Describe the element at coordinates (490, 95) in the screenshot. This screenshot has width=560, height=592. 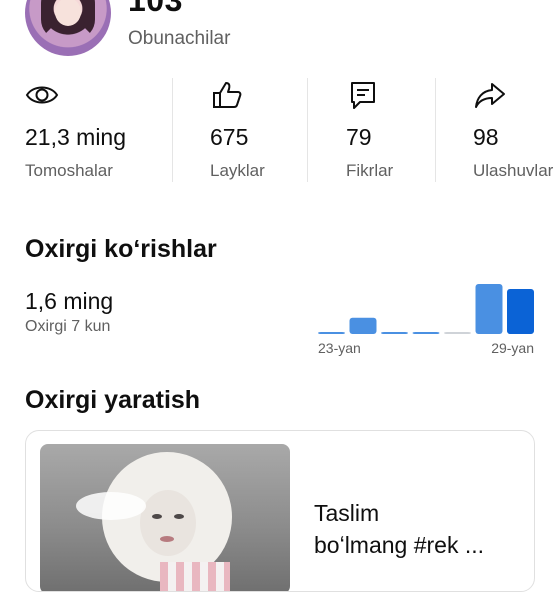
I see `share-icon` at that location.